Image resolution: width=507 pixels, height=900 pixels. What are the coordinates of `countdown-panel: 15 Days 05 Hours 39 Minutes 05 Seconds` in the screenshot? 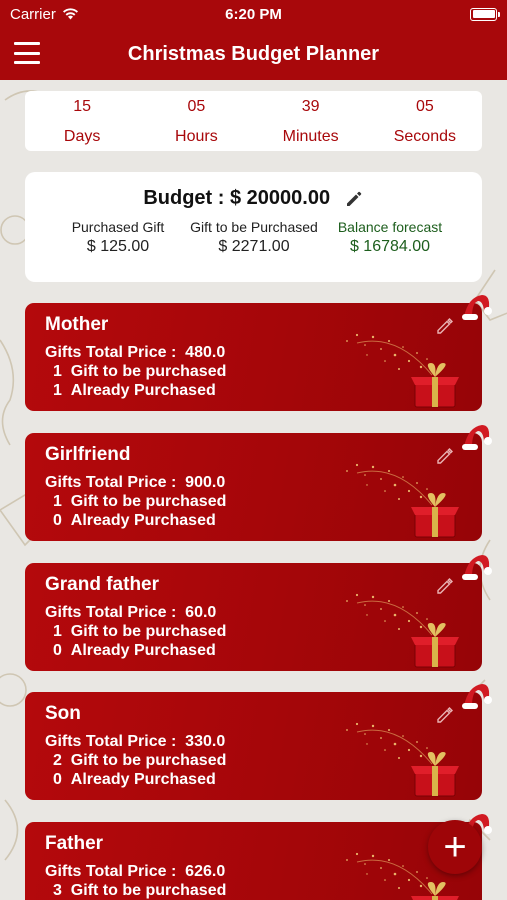 It's located at (253, 121).